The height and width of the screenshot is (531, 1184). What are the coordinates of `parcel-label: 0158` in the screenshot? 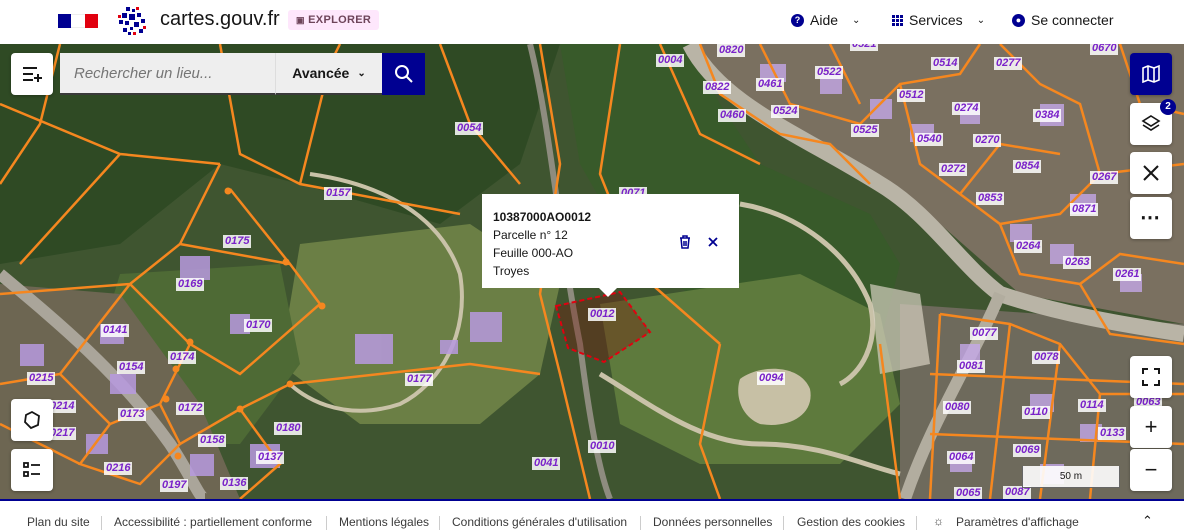 It's located at (212, 440).